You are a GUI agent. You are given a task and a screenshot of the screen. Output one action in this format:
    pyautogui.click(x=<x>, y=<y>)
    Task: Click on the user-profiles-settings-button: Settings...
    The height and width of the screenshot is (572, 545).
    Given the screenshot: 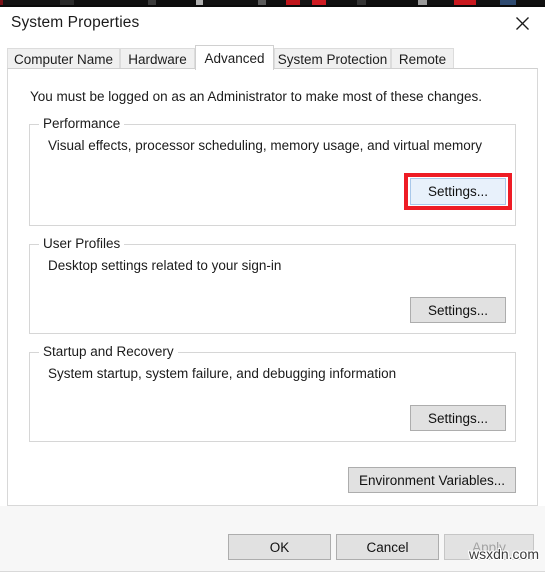 What is the action you would take?
    pyautogui.click(x=458, y=310)
    